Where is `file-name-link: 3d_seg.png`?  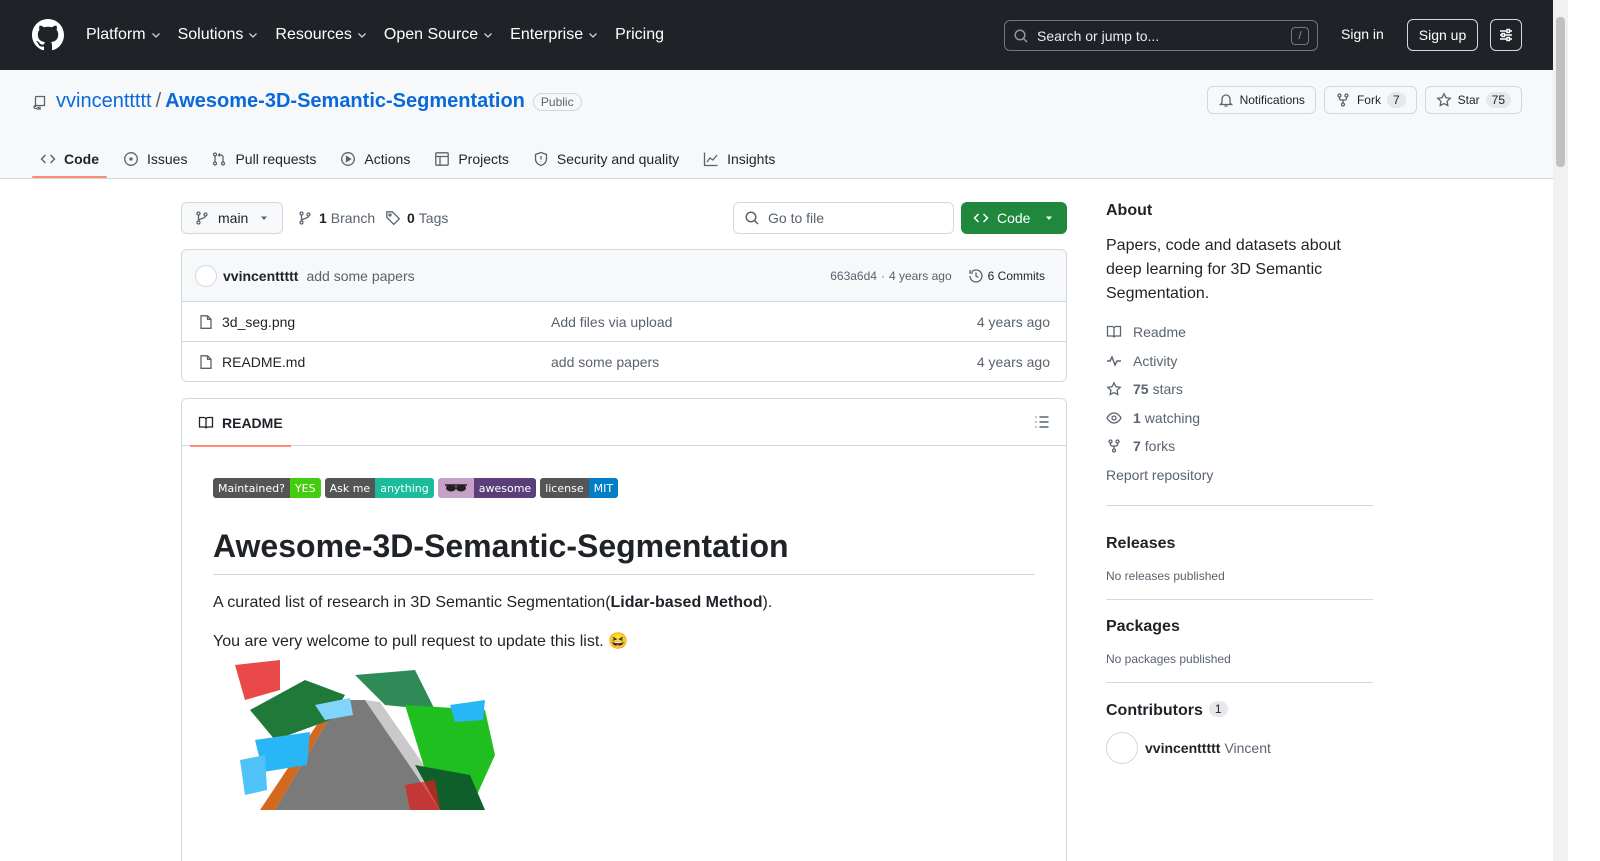
file-name-link: 3d_seg.png is located at coordinates (258, 322).